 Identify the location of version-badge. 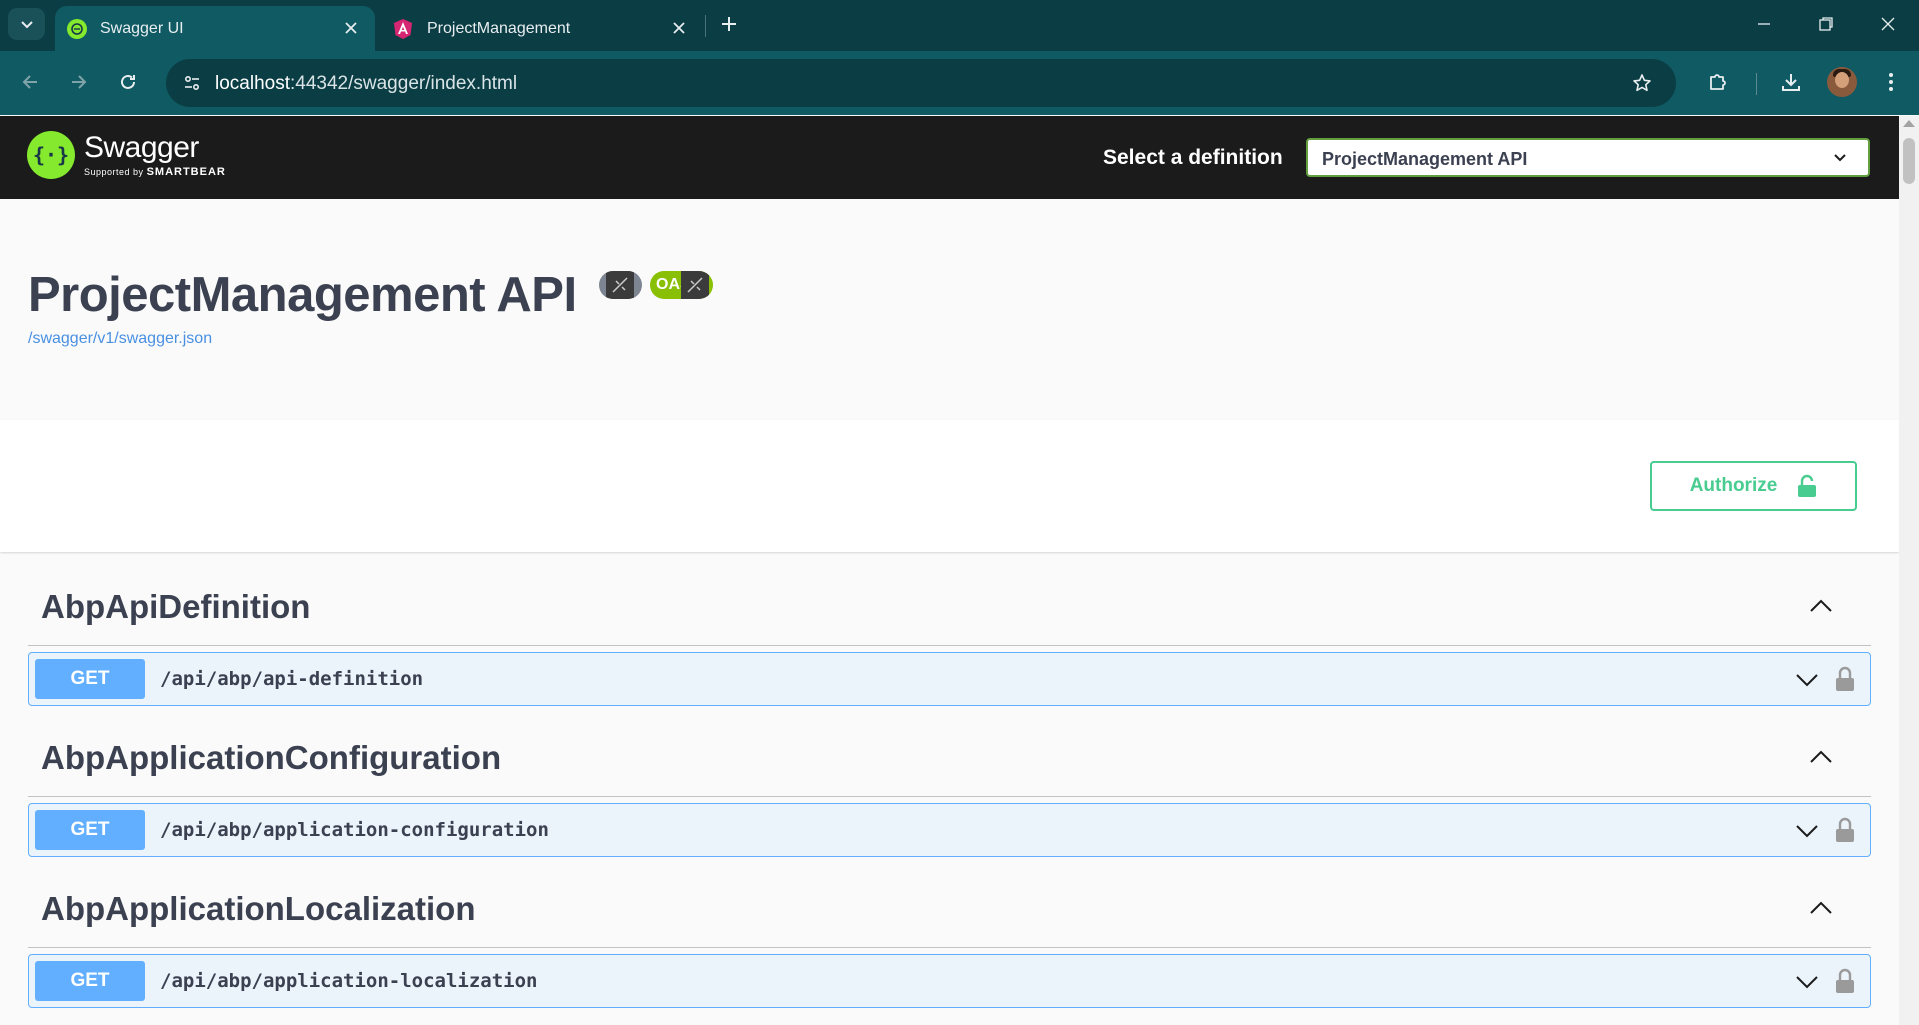
(620, 285).